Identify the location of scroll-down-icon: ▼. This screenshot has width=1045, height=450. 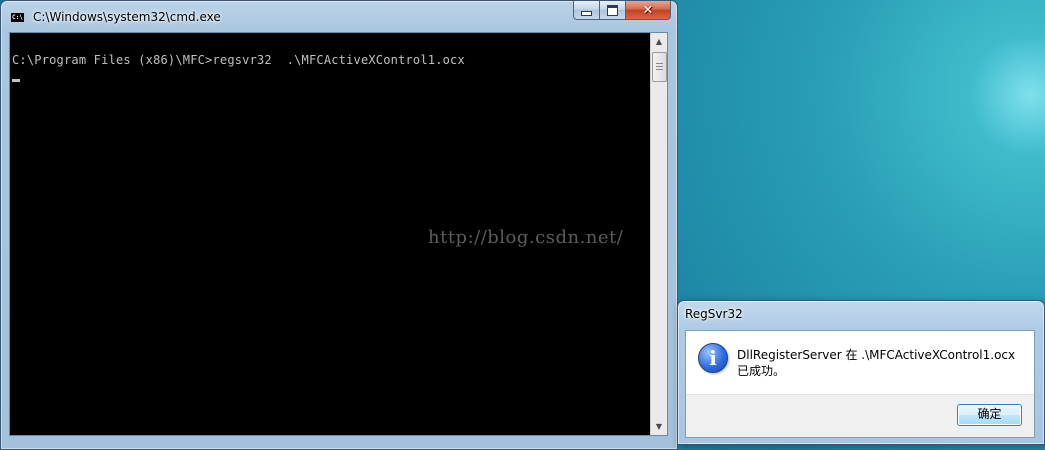
(659, 426).